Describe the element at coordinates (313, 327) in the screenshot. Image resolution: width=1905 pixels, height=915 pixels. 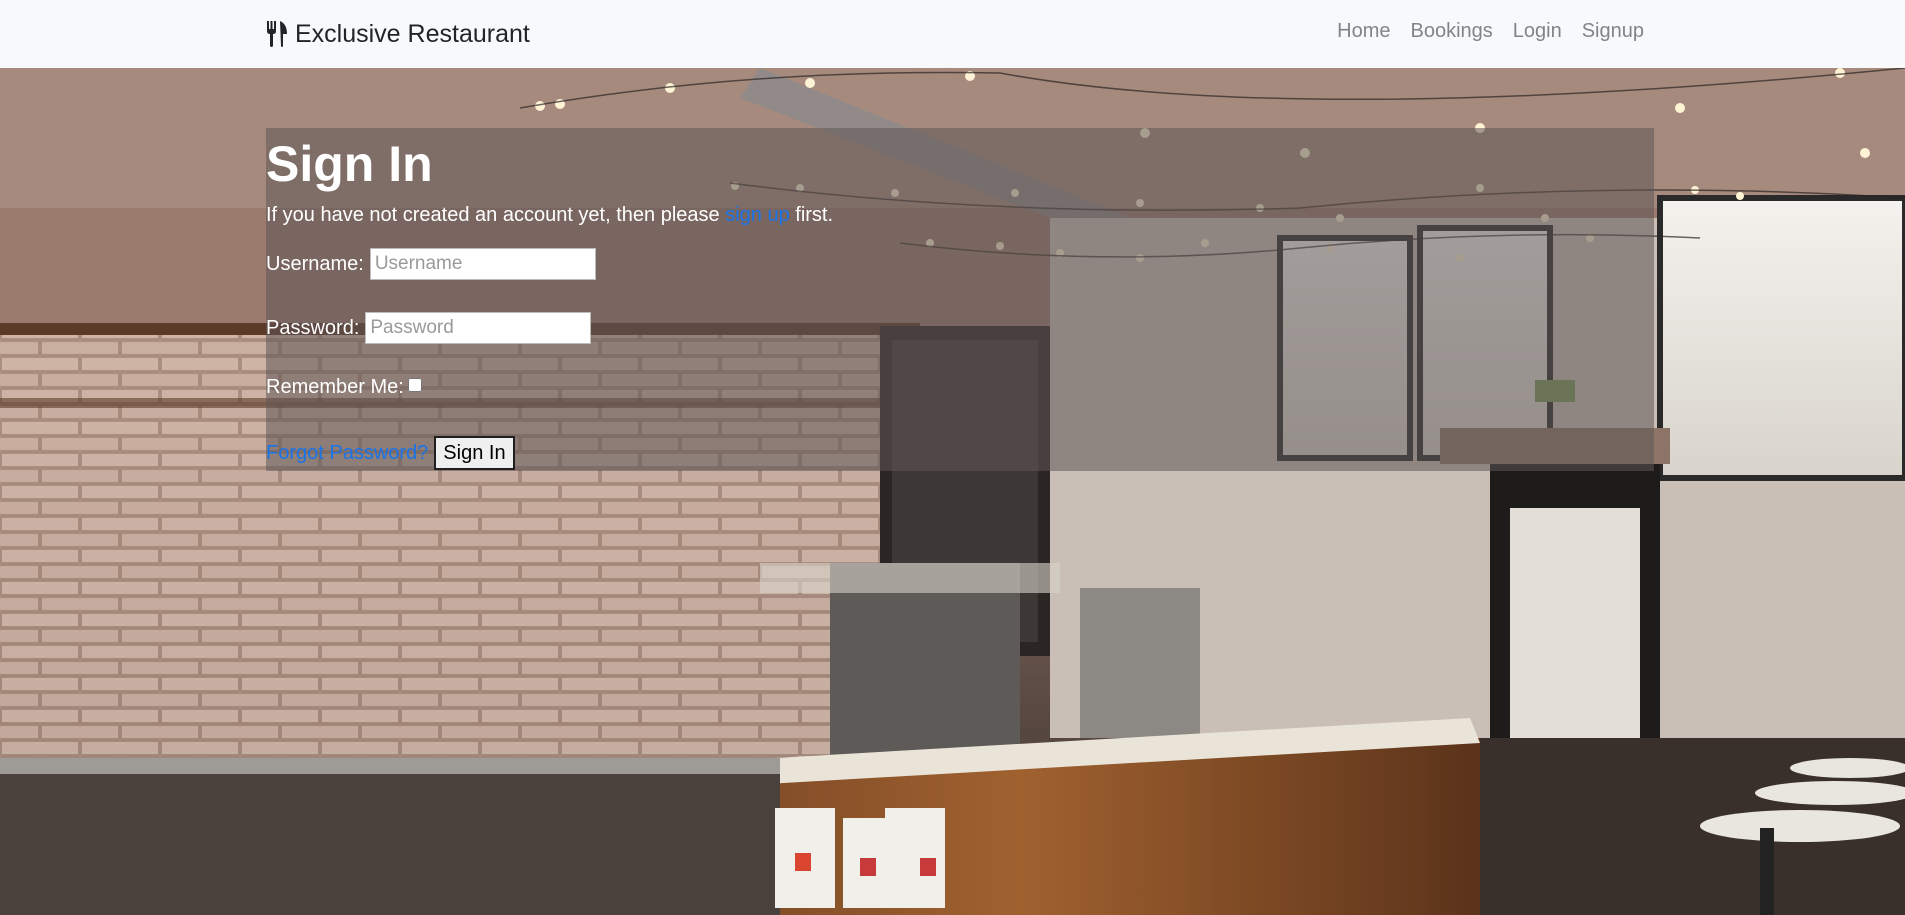
I see `password-label: Password:` at that location.